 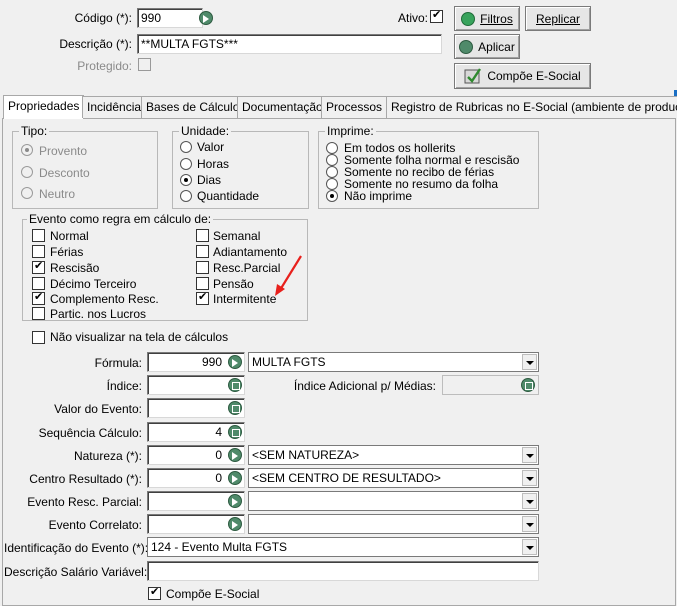 I want to click on natureza-lookup-icon, so click(x=235, y=455).